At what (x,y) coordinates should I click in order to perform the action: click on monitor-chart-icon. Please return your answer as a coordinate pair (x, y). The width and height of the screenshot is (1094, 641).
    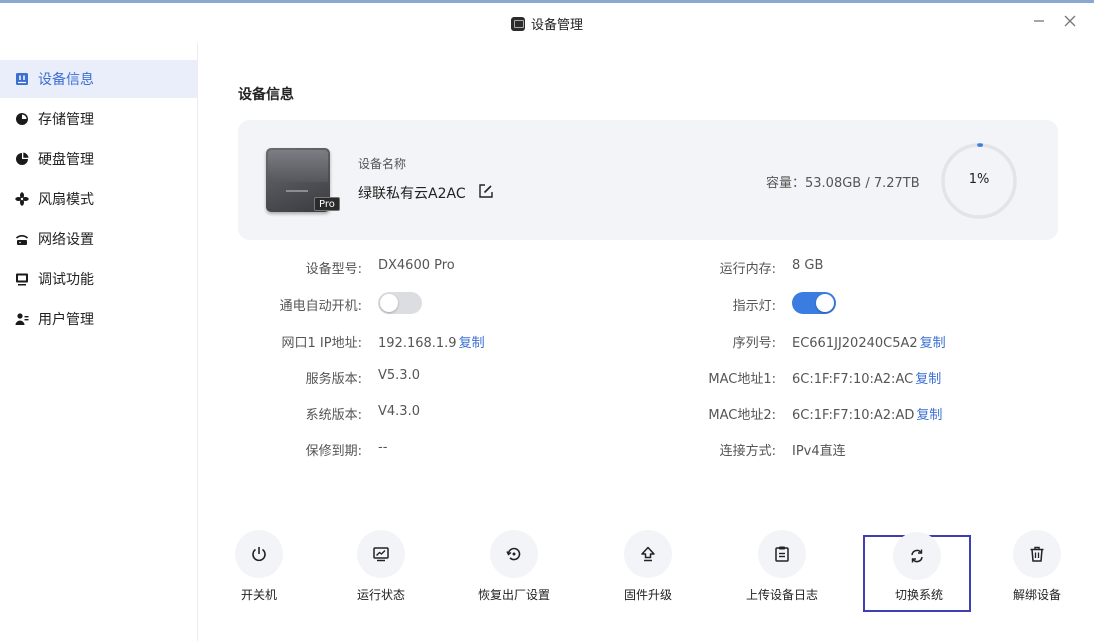
    Looking at the image, I should click on (381, 554).